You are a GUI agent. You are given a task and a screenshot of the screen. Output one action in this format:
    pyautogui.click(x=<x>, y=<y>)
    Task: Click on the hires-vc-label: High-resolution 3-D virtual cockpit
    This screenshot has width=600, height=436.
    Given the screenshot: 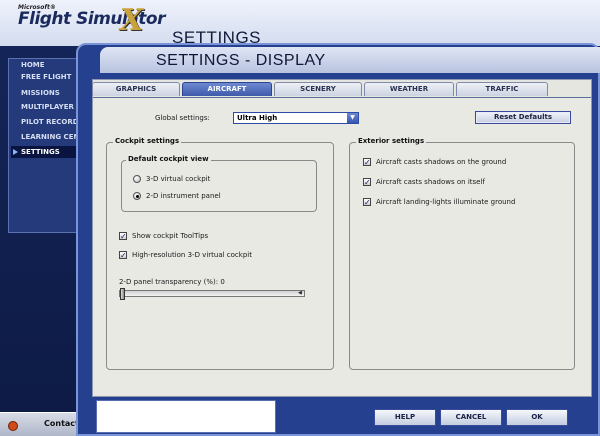 What is the action you would take?
    pyautogui.click(x=192, y=255)
    